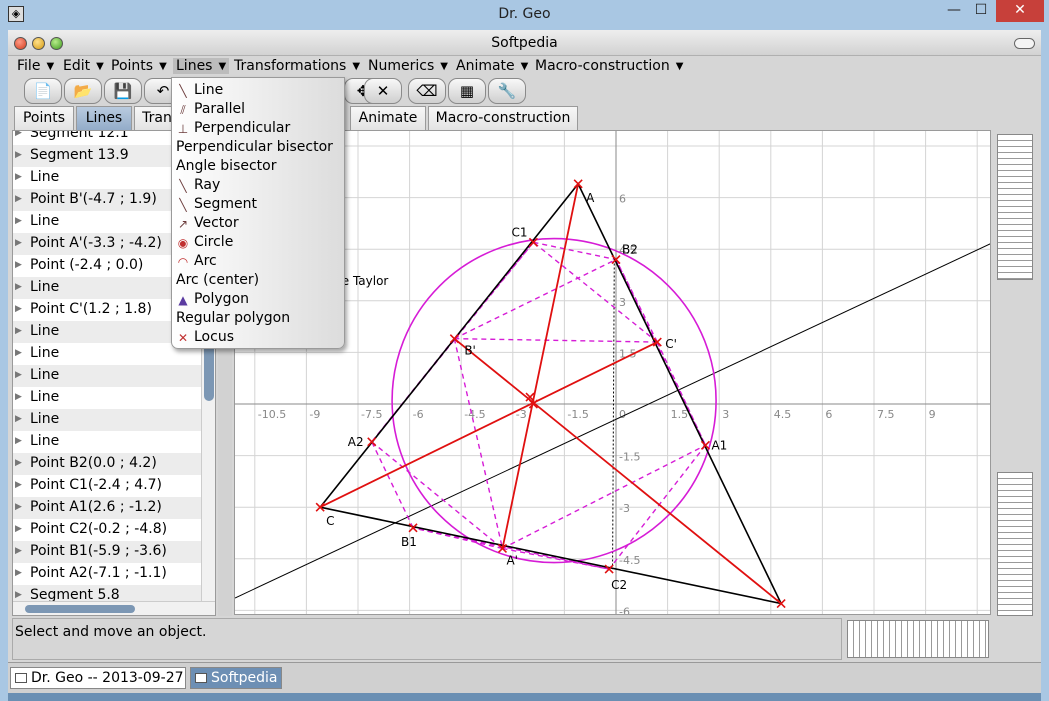  What do you see at coordinates (183, 186) in the screenshot?
I see `ray-icon: ╲` at bounding box center [183, 186].